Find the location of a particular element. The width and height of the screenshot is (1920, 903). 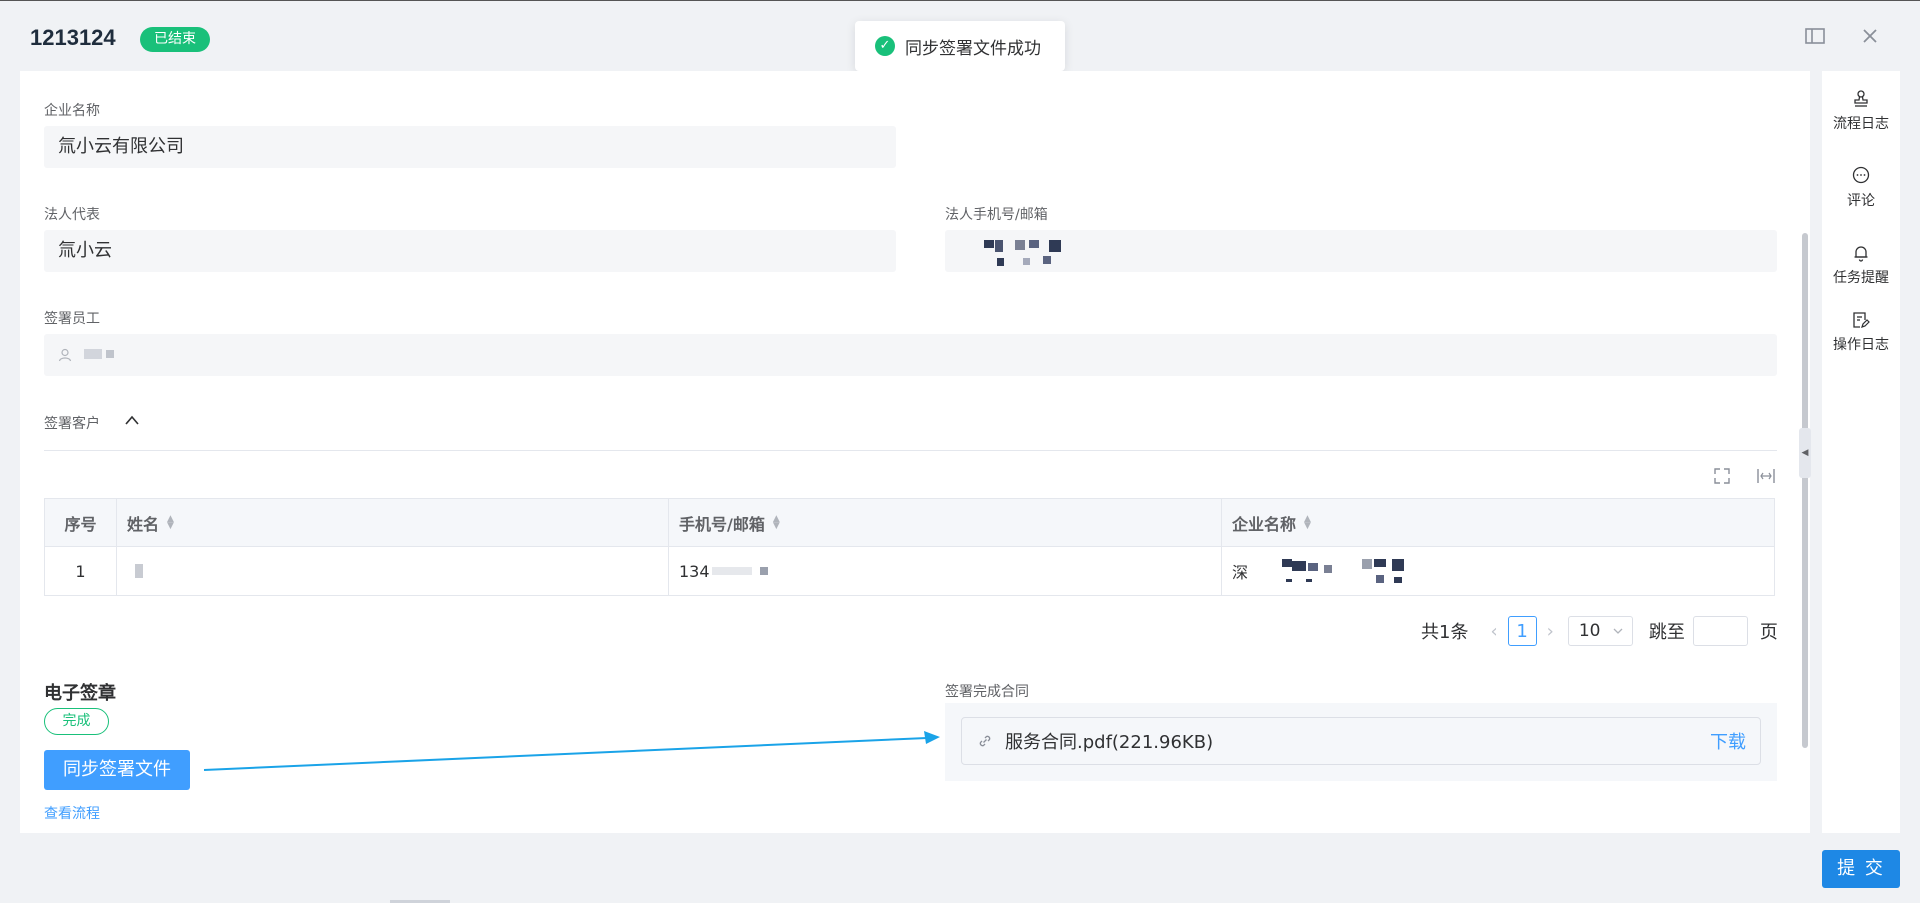

sidebar-item-comments: 评论 is located at coordinates (1861, 188).